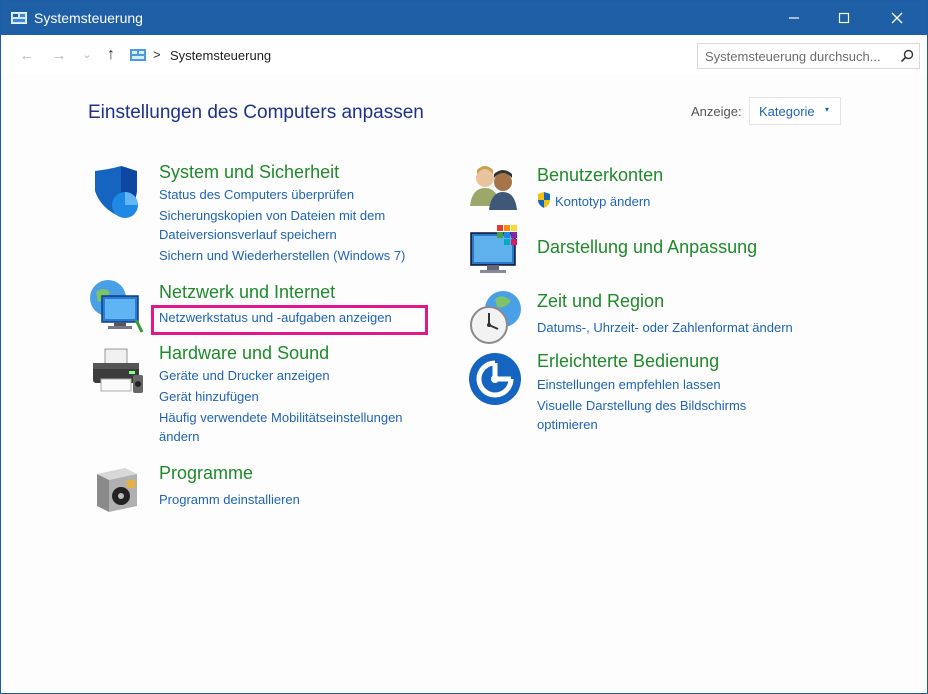 The height and width of the screenshot is (694, 928). I want to click on minimize-icon, so click(794, 18).